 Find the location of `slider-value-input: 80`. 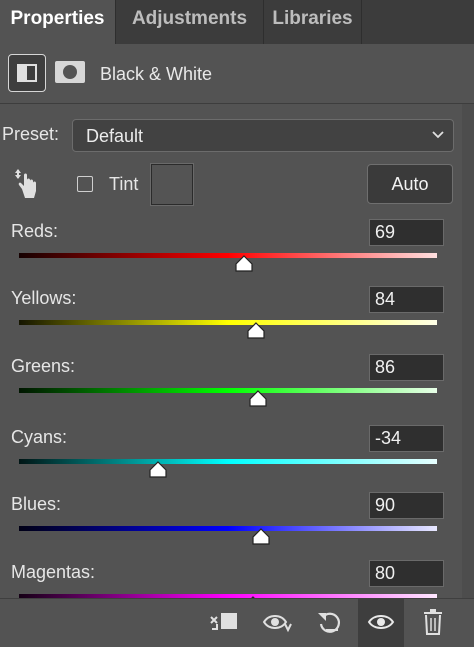

slider-value-input: 80 is located at coordinates (406, 573).